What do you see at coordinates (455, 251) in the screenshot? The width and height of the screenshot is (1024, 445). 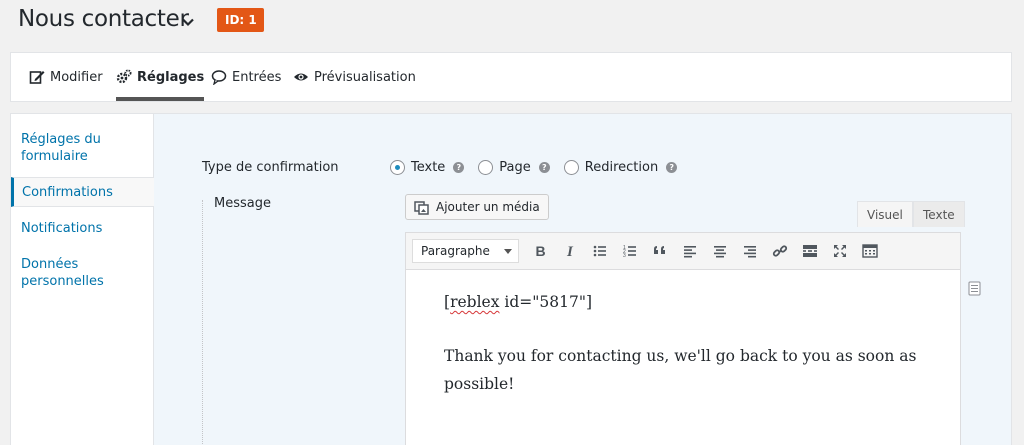 I see `format-select-value: Paragraphe` at bounding box center [455, 251].